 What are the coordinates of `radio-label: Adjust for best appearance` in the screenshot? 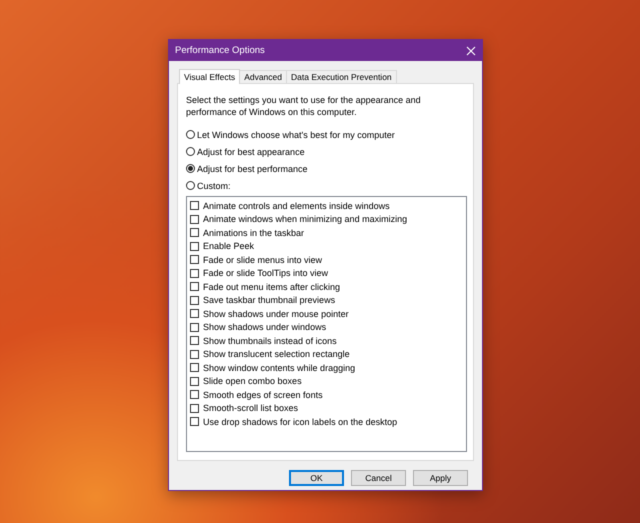 It's located at (251, 151).